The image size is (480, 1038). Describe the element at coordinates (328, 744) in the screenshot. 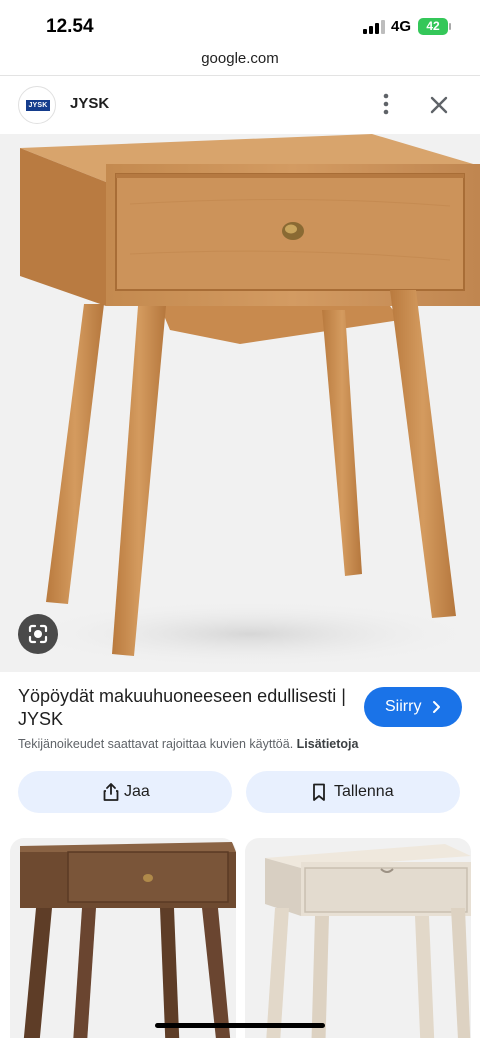

I see `learn-more-link: Lisätietoja` at that location.